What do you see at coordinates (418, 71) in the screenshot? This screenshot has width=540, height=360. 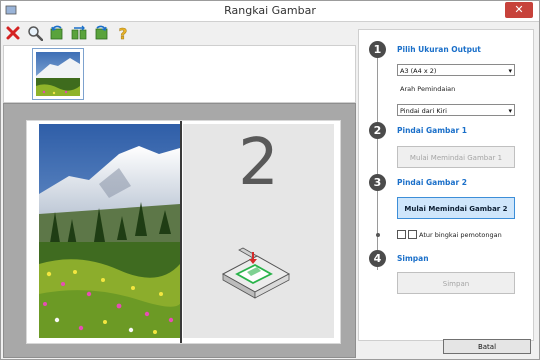 I see `output-size-value: A3 (A4 x 2)` at bounding box center [418, 71].